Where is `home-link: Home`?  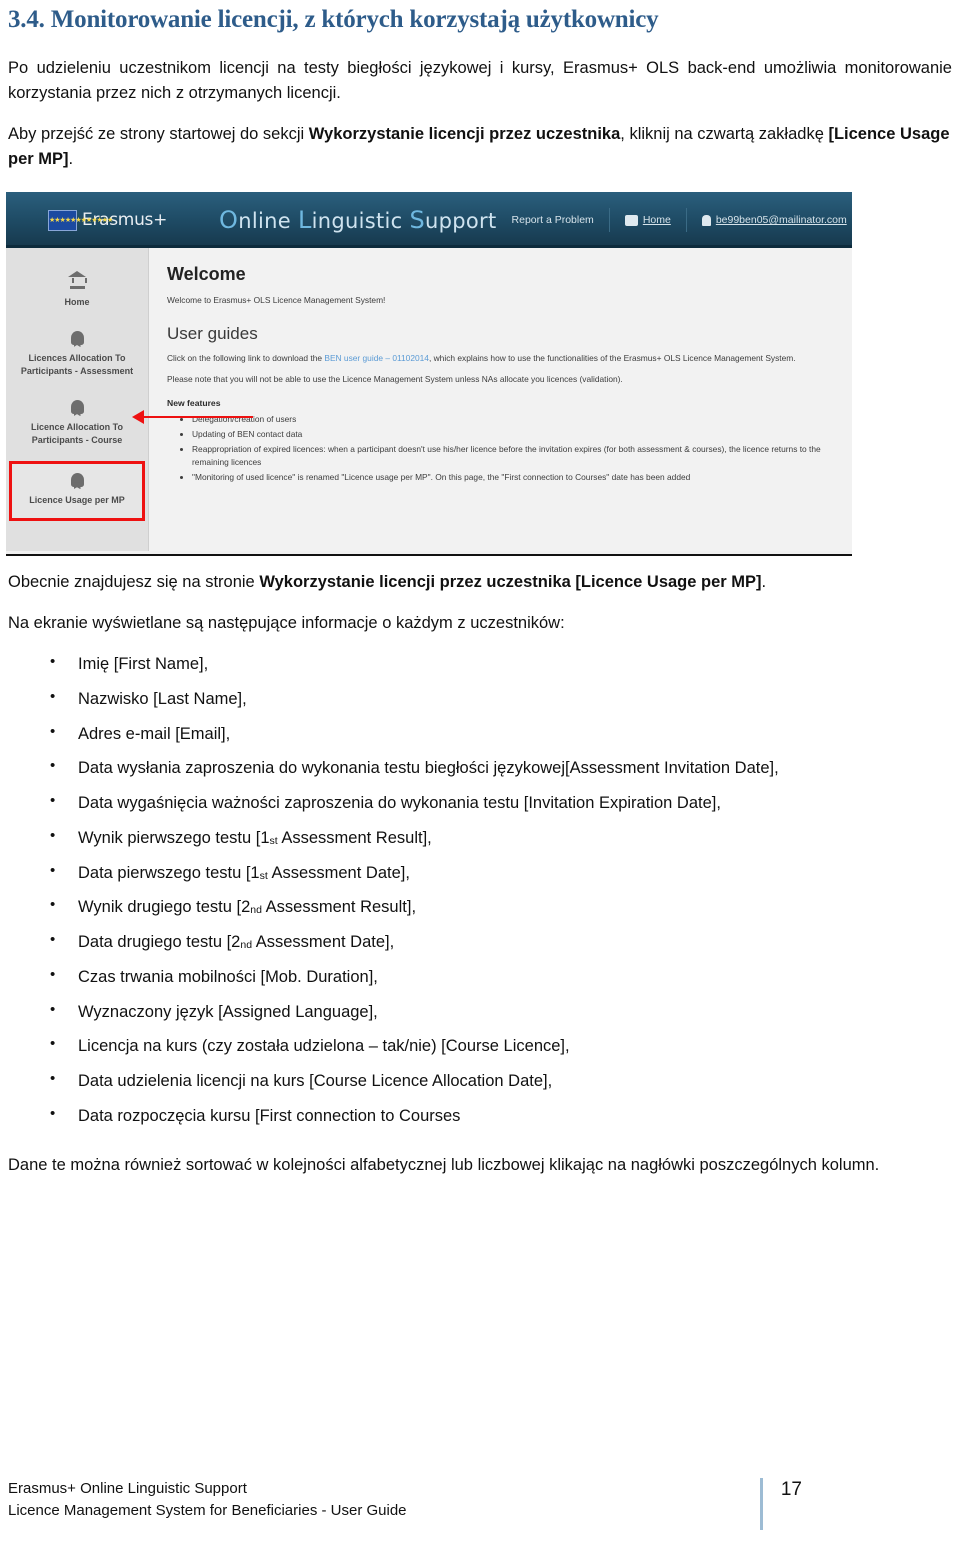
home-link: Home is located at coordinates (648, 220).